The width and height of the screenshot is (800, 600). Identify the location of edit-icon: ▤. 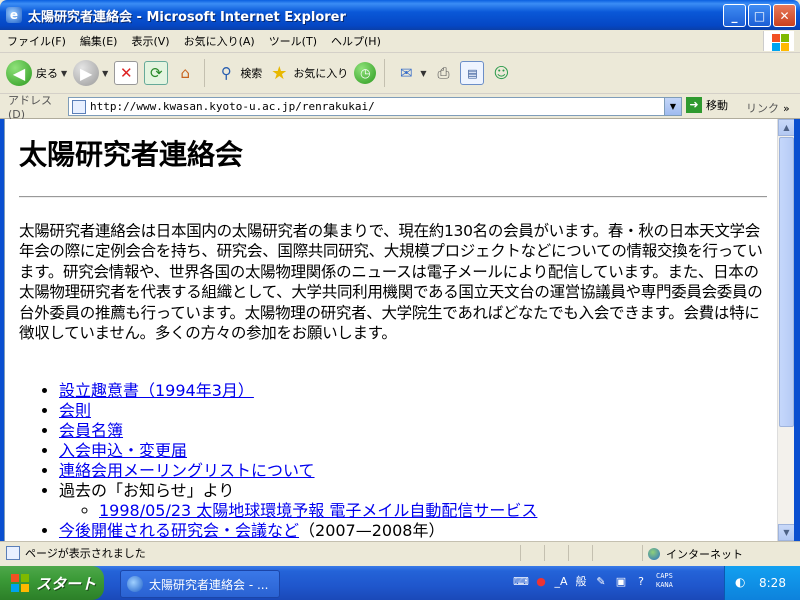
(472, 73).